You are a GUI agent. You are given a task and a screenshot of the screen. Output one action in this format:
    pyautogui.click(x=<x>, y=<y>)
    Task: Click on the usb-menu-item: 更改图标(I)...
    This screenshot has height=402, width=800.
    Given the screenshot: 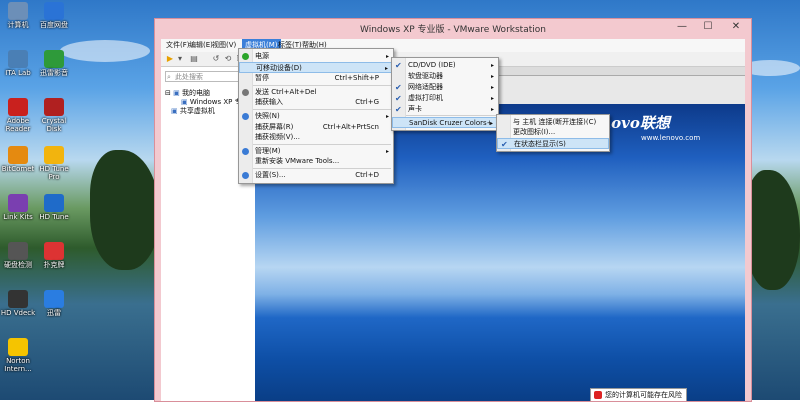 What is the action you would take?
    pyautogui.click(x=553, y=132)
    